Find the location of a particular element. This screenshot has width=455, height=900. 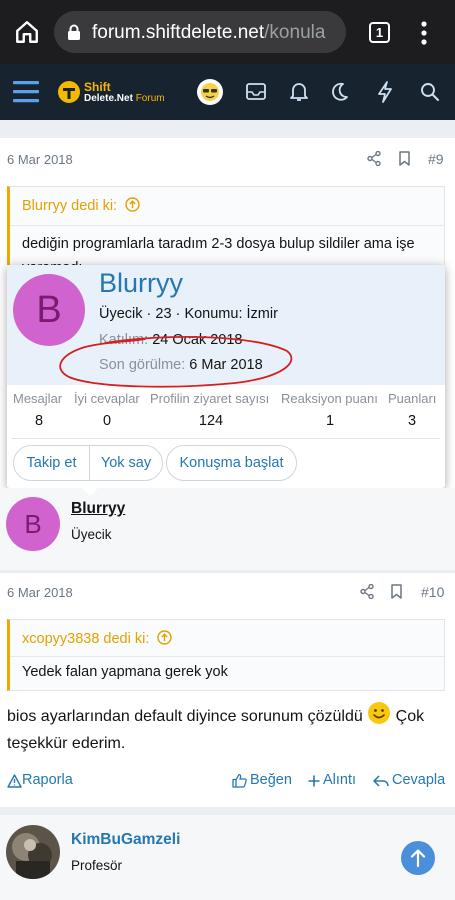

reply-button: Cevapla is located at coordinates (409, 781).